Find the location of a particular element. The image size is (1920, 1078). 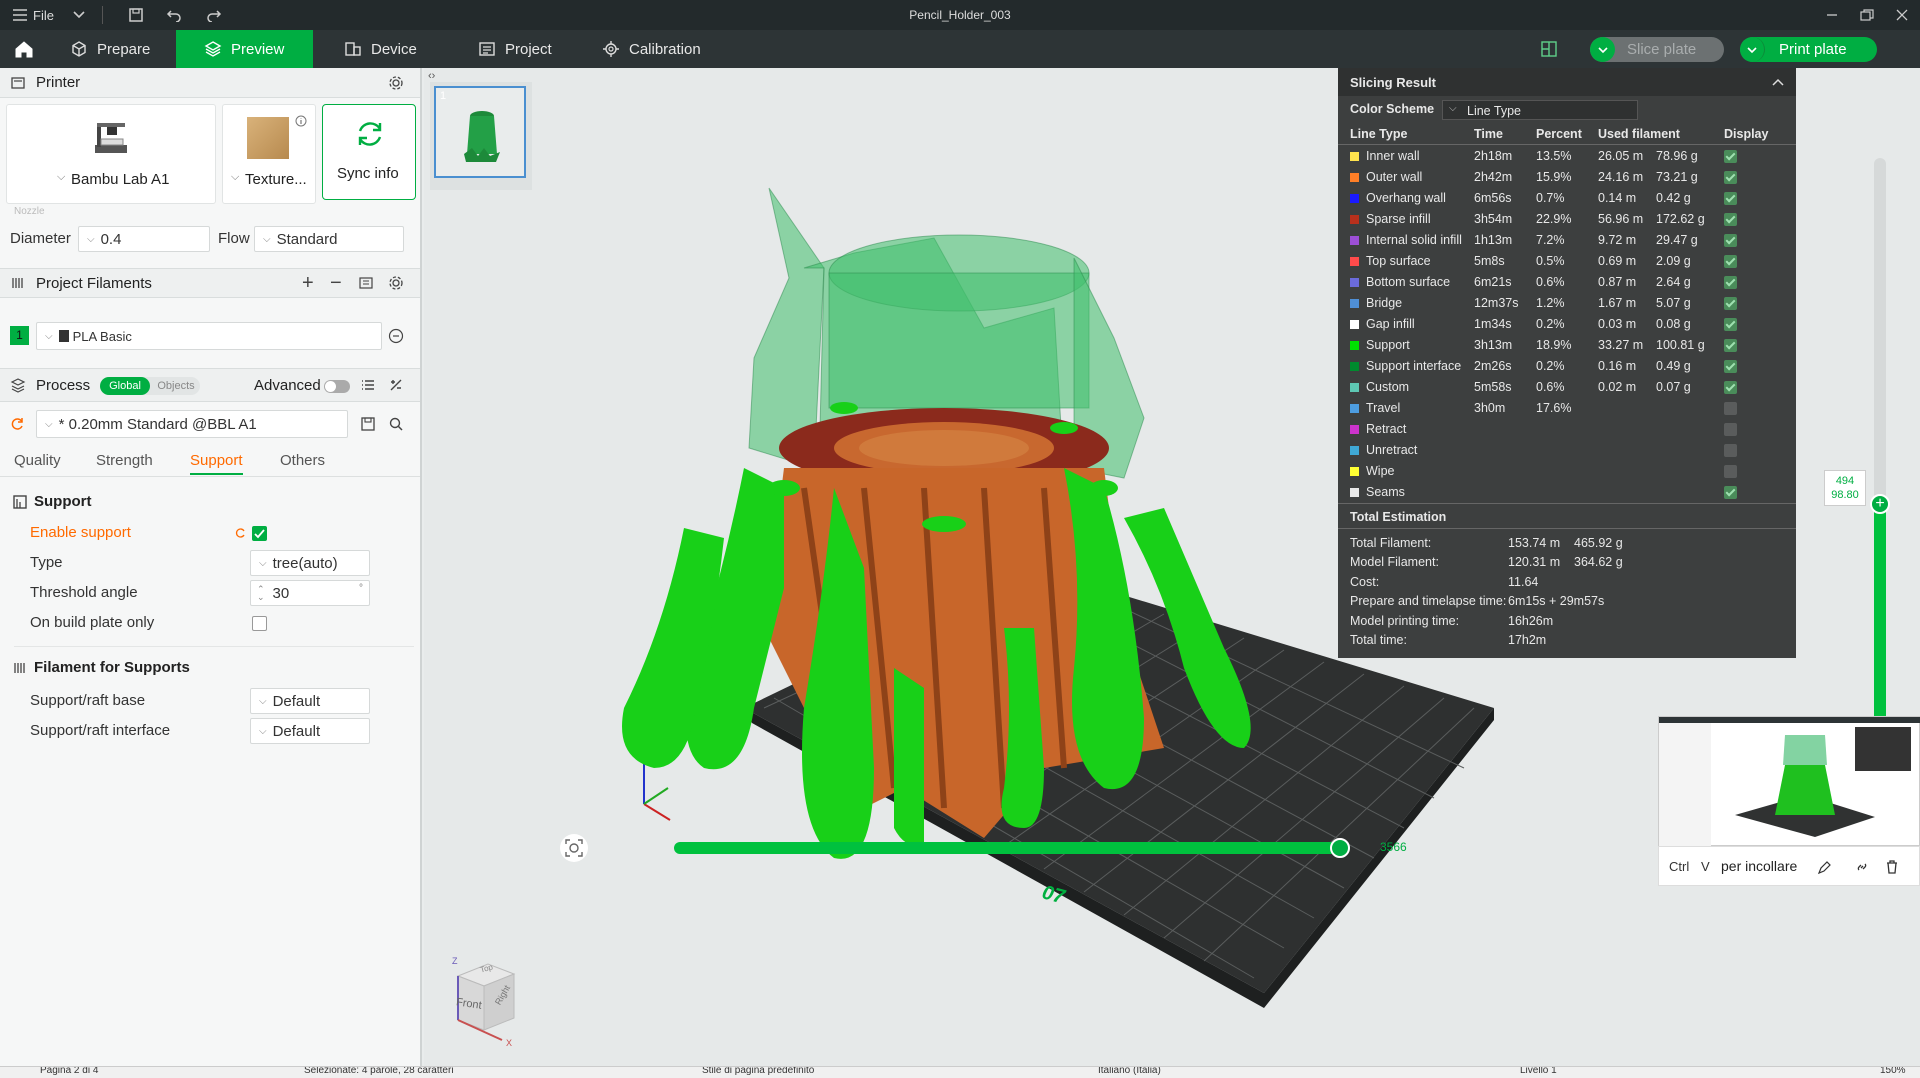

reset-view-button is located at coordinates (574, 848).